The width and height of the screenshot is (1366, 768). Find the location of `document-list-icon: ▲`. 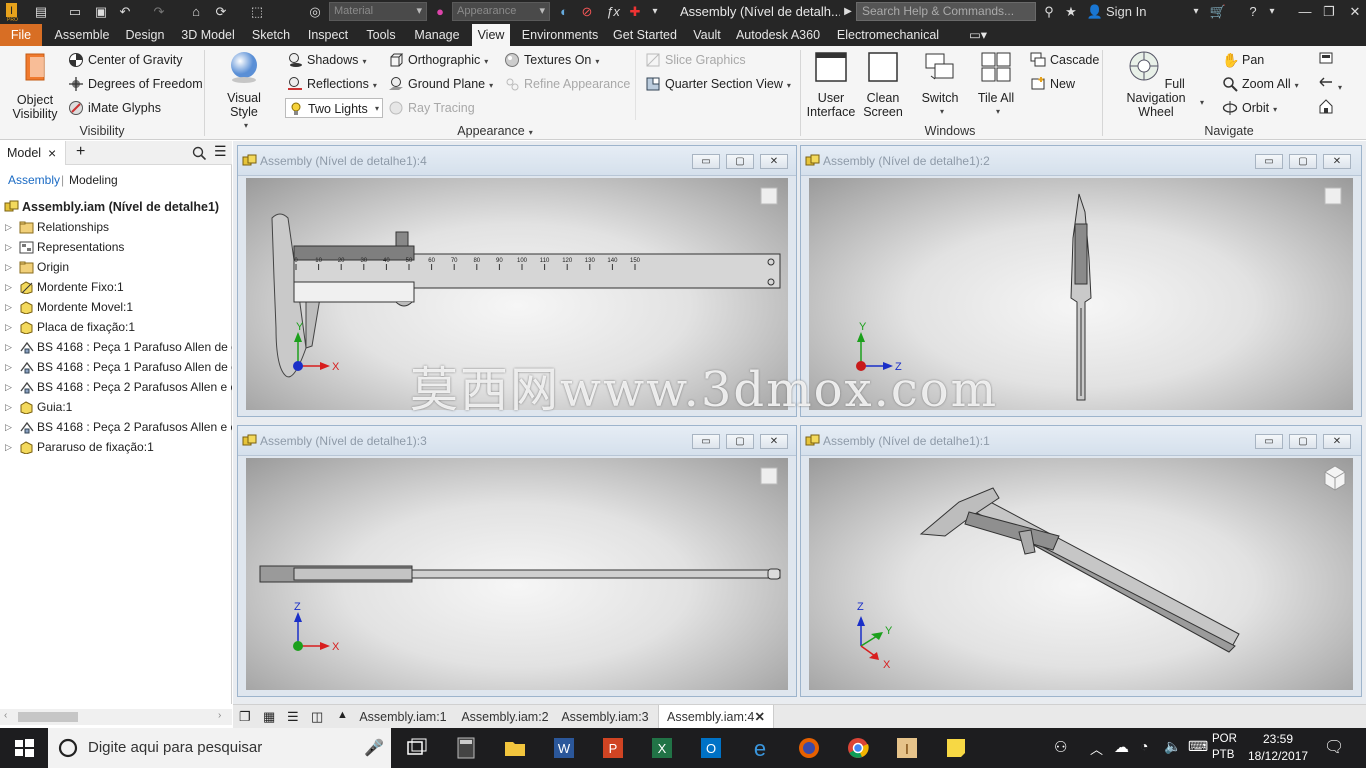

document-list-icon: ▲ is located at coordinates (342, 715).